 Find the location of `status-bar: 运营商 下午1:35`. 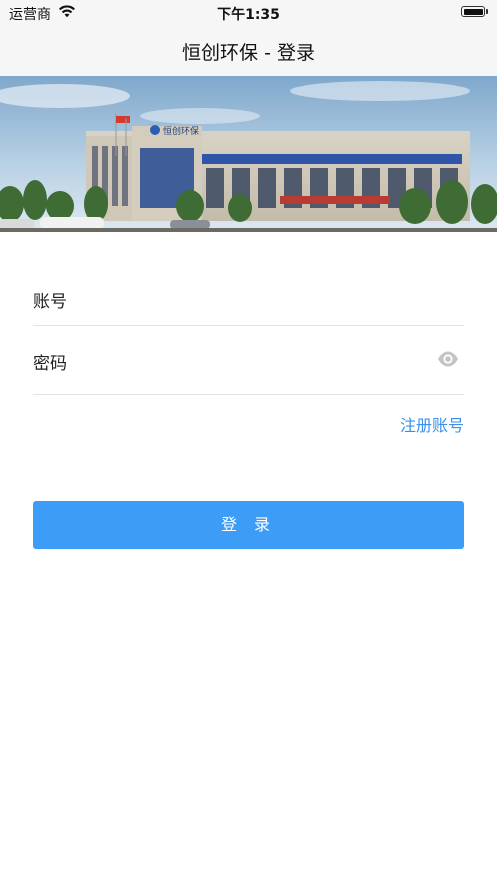

status-bar: 运营商 下午1:35 is located at coordinates (248, 13).